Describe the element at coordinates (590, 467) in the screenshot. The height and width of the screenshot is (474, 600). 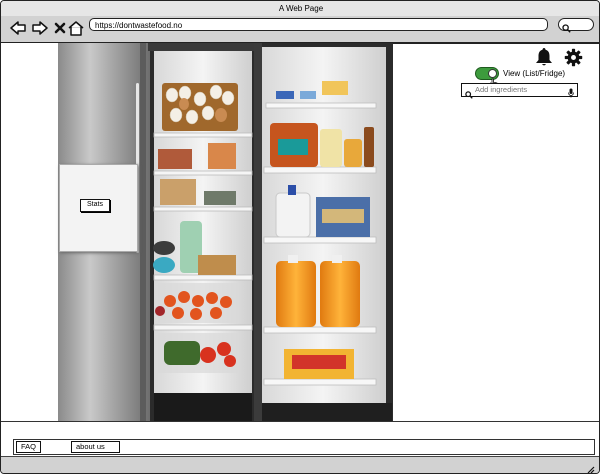
I see `resize-grip-icon` at that location.